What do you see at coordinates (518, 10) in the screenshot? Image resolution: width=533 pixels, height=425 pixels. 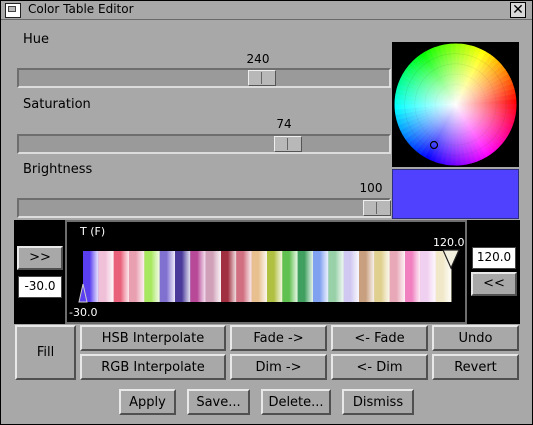 I see `close-button: ✕` at bounding box center [518, 10].